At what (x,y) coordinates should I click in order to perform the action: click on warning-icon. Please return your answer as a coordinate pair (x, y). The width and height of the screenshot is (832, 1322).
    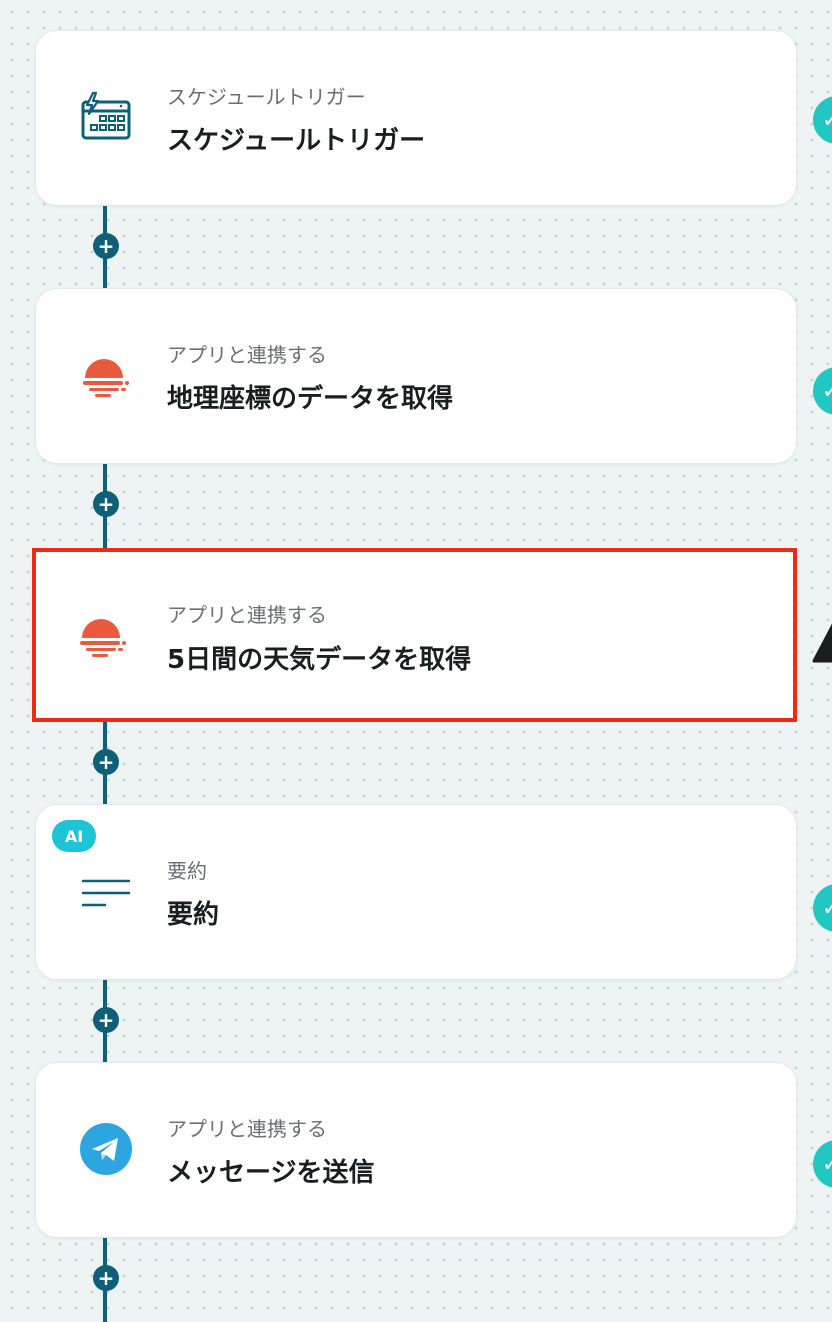
    Looking at the image, I should click on (822, 643).